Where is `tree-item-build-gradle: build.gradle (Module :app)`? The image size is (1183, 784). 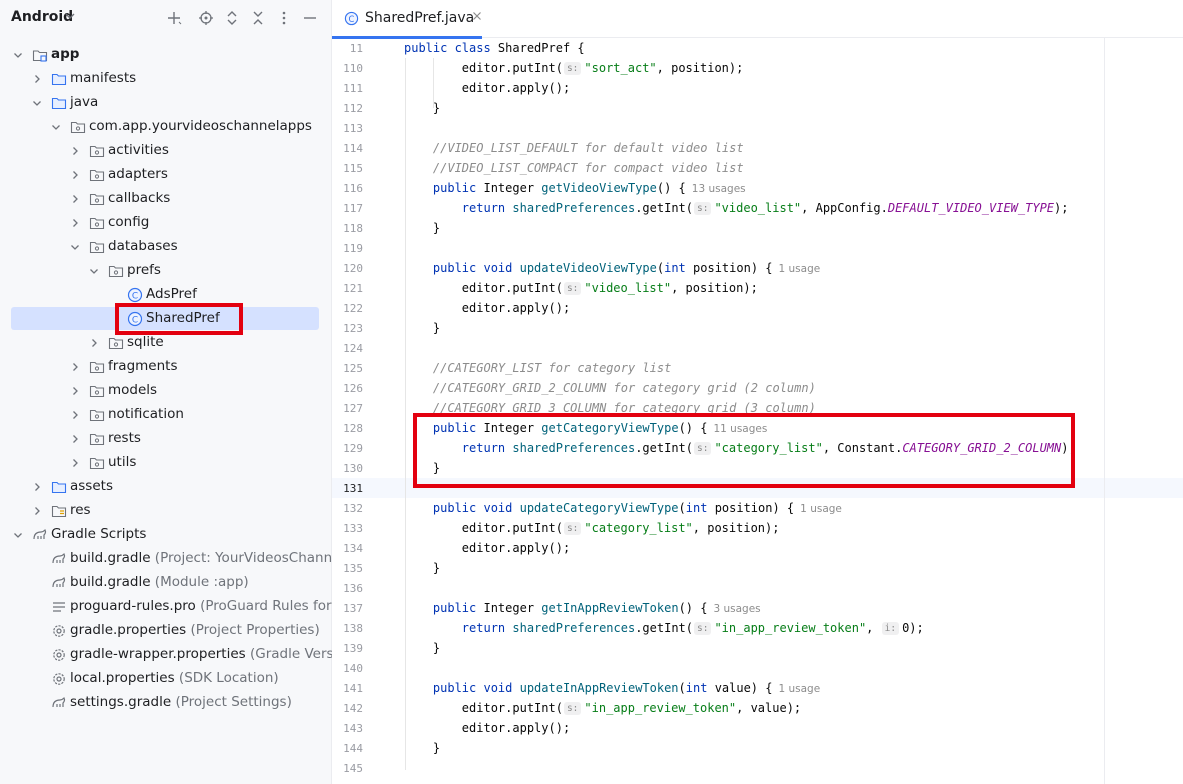
tree-item-build-gradle: build.gradle (Module :app) is located at coordinates (165, 583).